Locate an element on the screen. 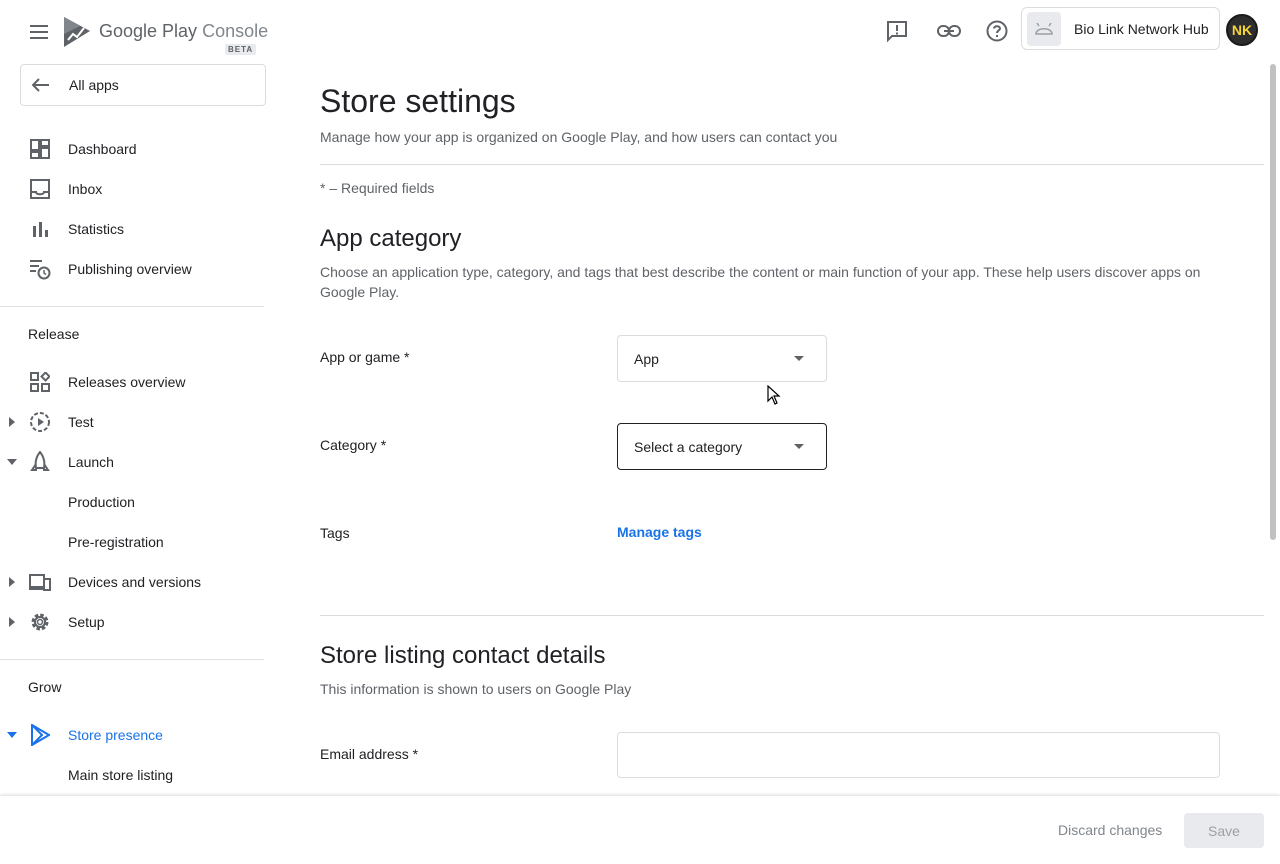 This screenshot has width=1280, height=864. app-or-game-value: App is located at coordinates (646, 358).